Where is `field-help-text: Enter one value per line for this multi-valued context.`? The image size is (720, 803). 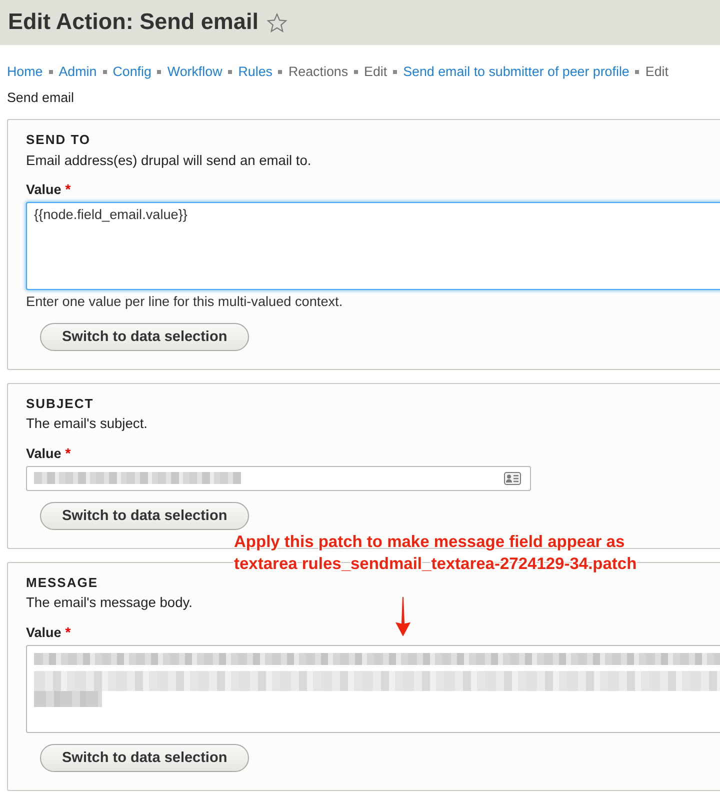
field-help-text: Enter one value per line for this multi-valued context. is located at coordinates (184, 301).